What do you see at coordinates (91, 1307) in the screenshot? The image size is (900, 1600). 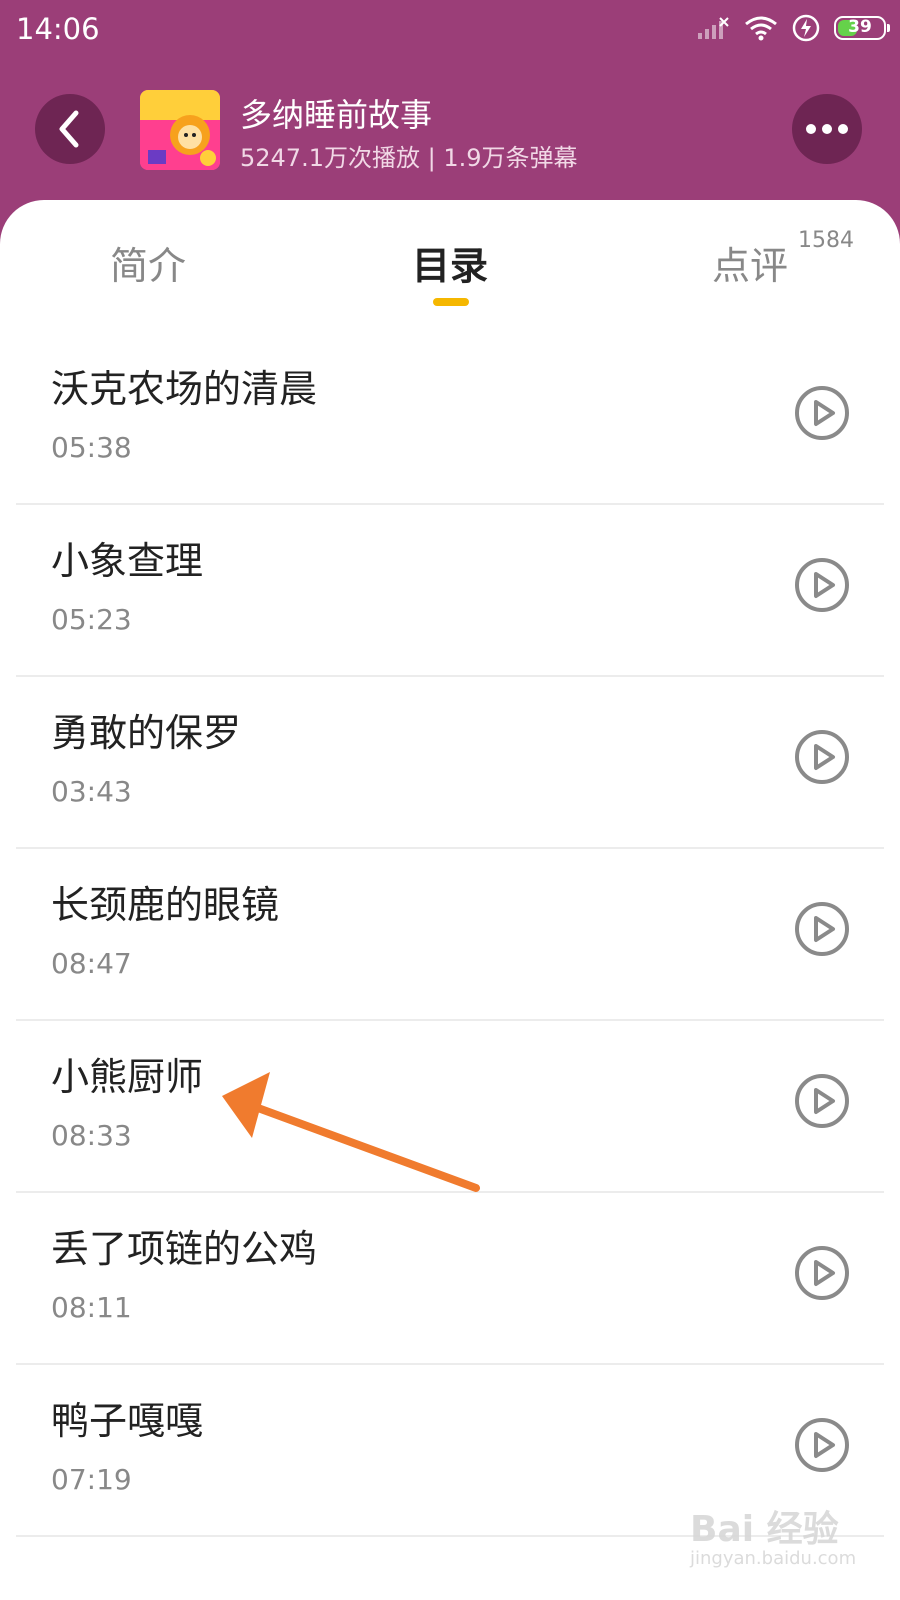 I see `story-duration: 08:11` at bounding box center [91, 1307].